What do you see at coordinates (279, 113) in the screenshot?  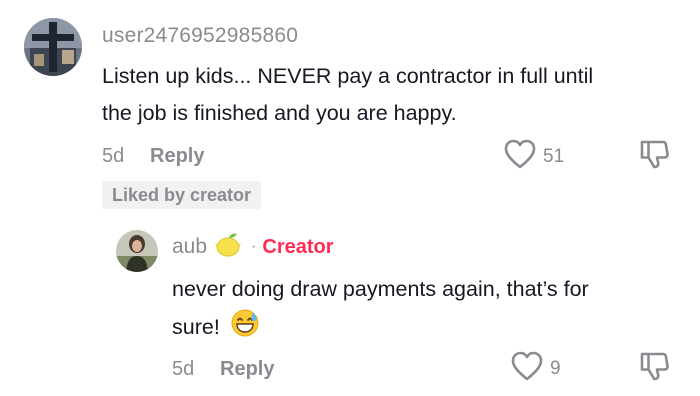 I see `comment-text-line-2: the job is finished and you are happy.` at bounding box center [279, 113].